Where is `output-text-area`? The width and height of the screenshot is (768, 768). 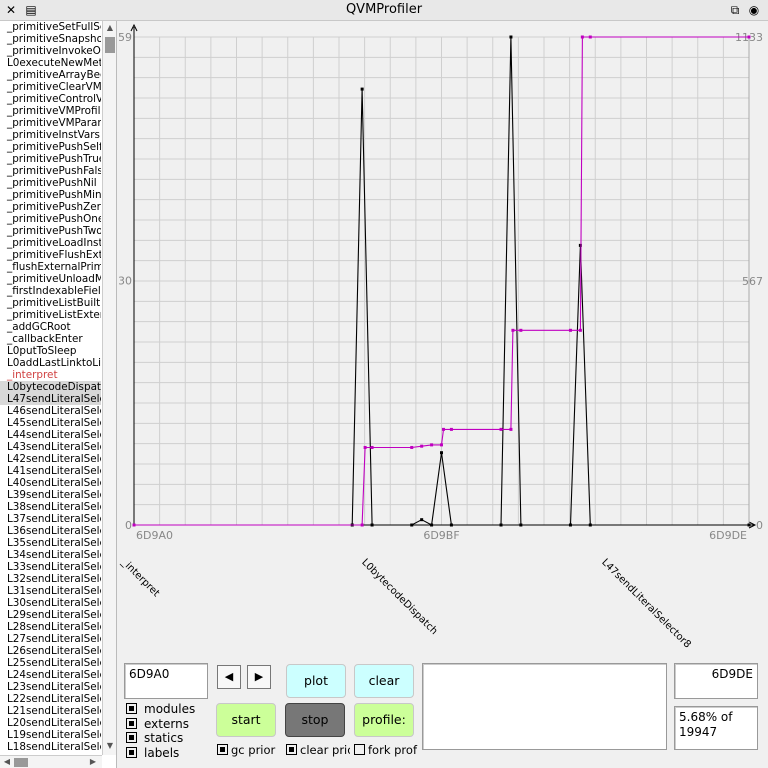 output-text-area is located at coordinates (544, 706).